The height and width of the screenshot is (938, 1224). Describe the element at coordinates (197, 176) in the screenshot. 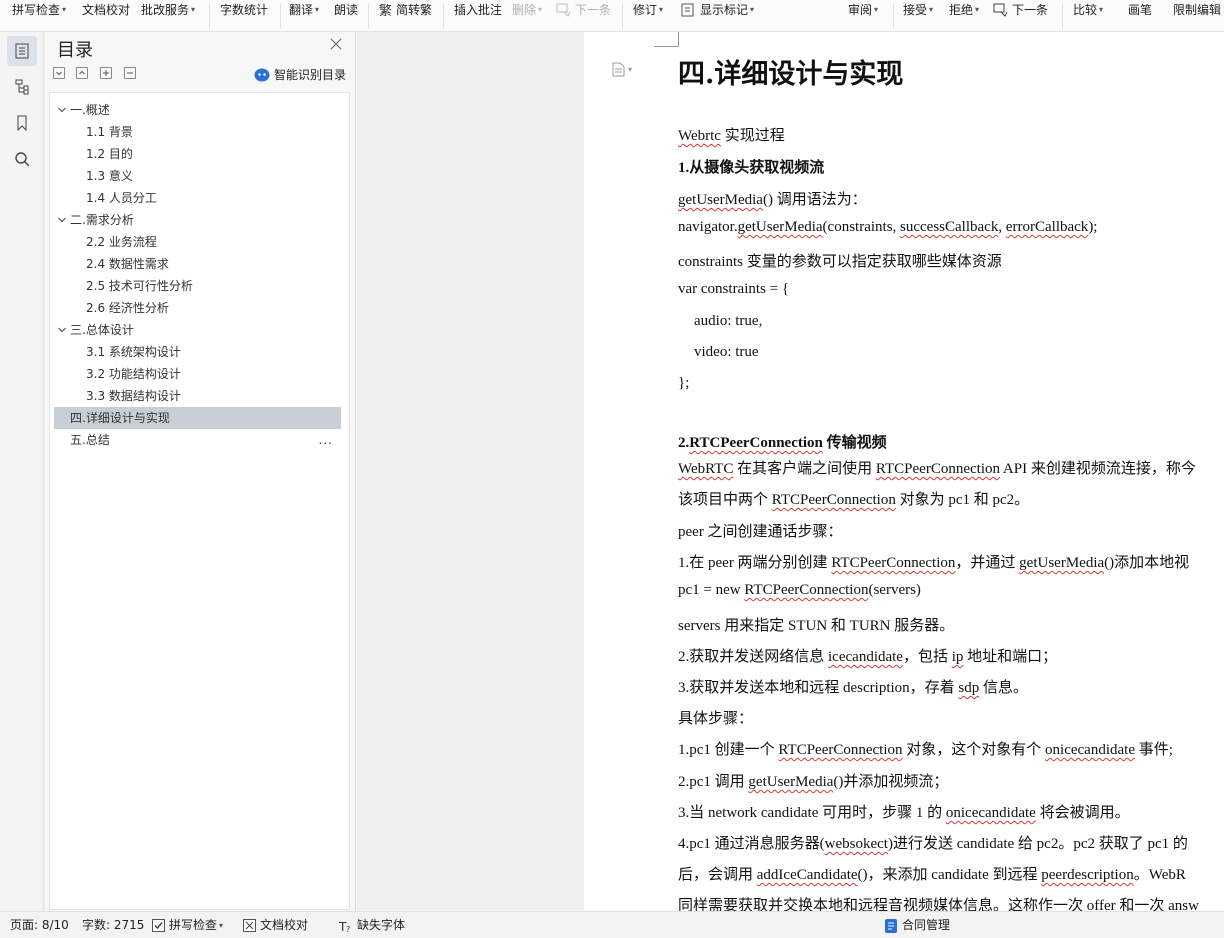

I see `toc-item: 1.3 意义` at that location.